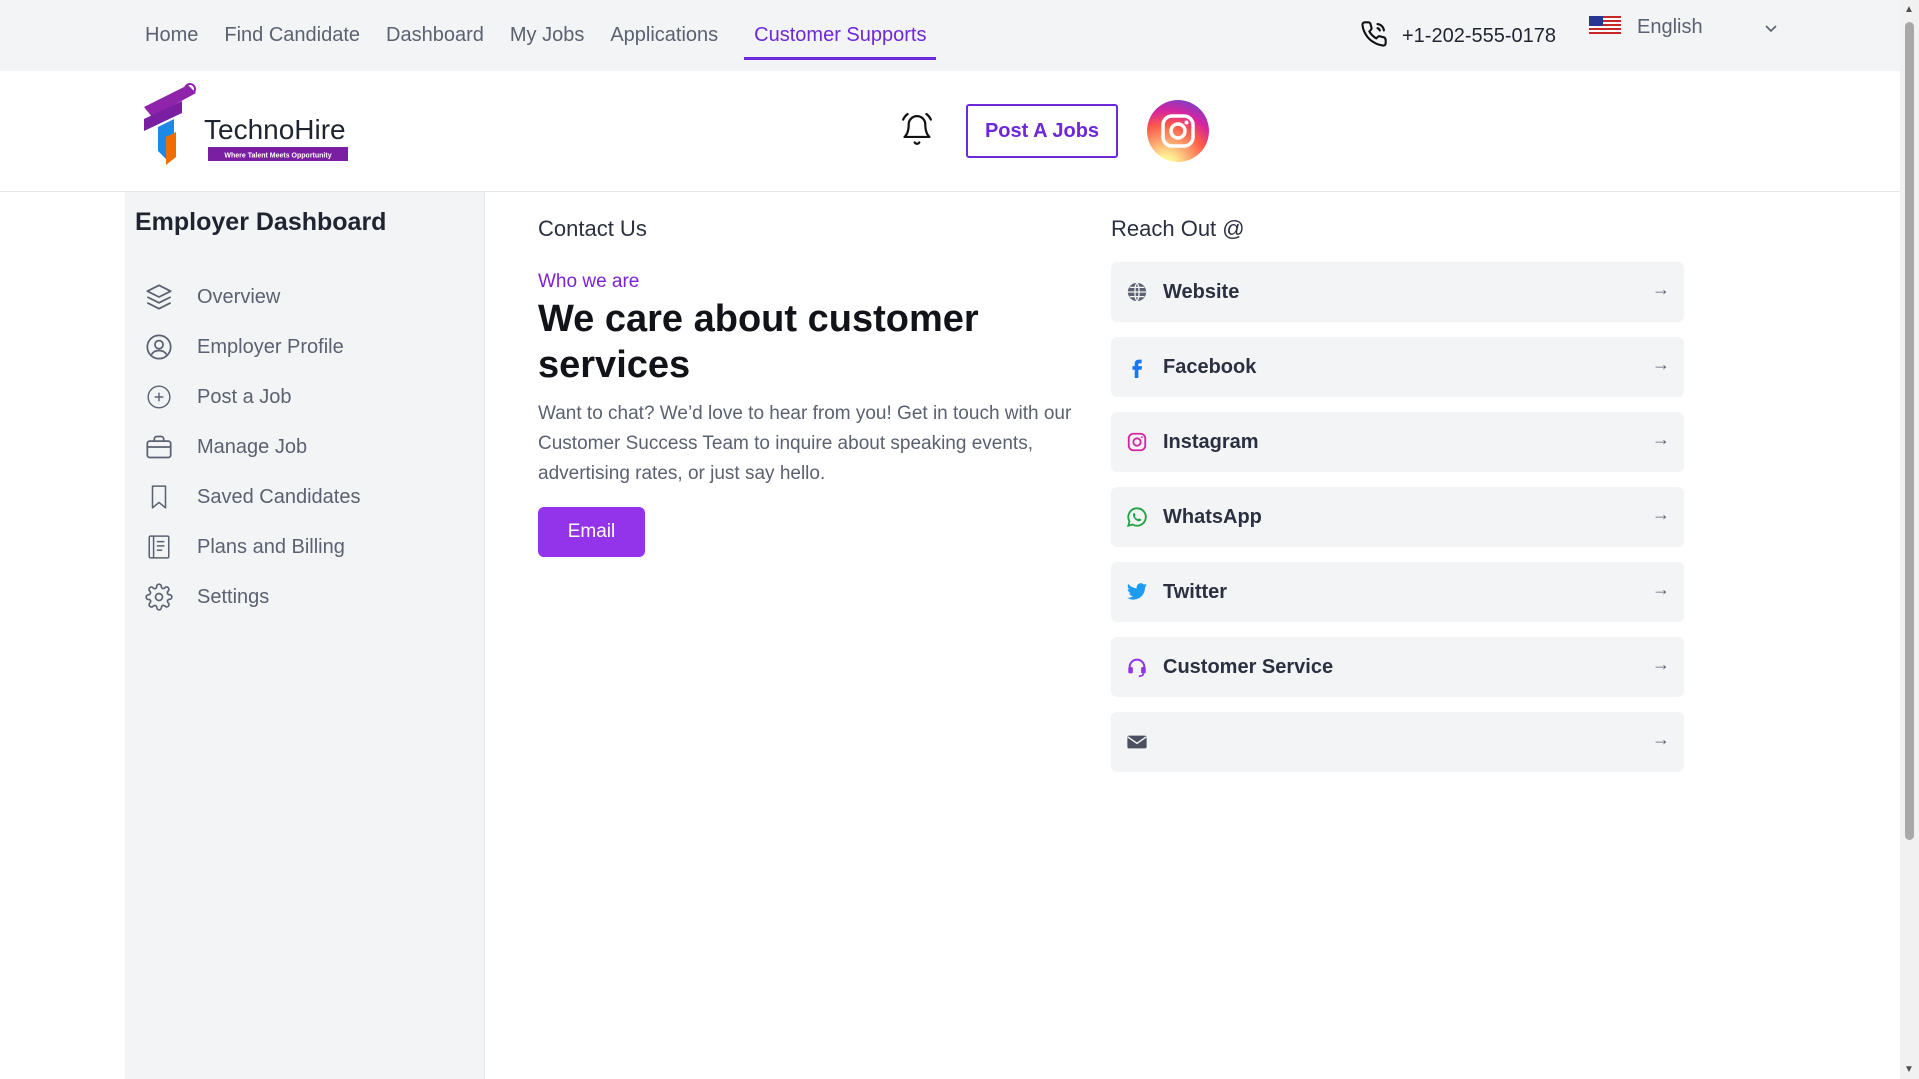  Describe the element at coordinates (1670, 27) in the screenshot. I see `language-label: English` at that location.